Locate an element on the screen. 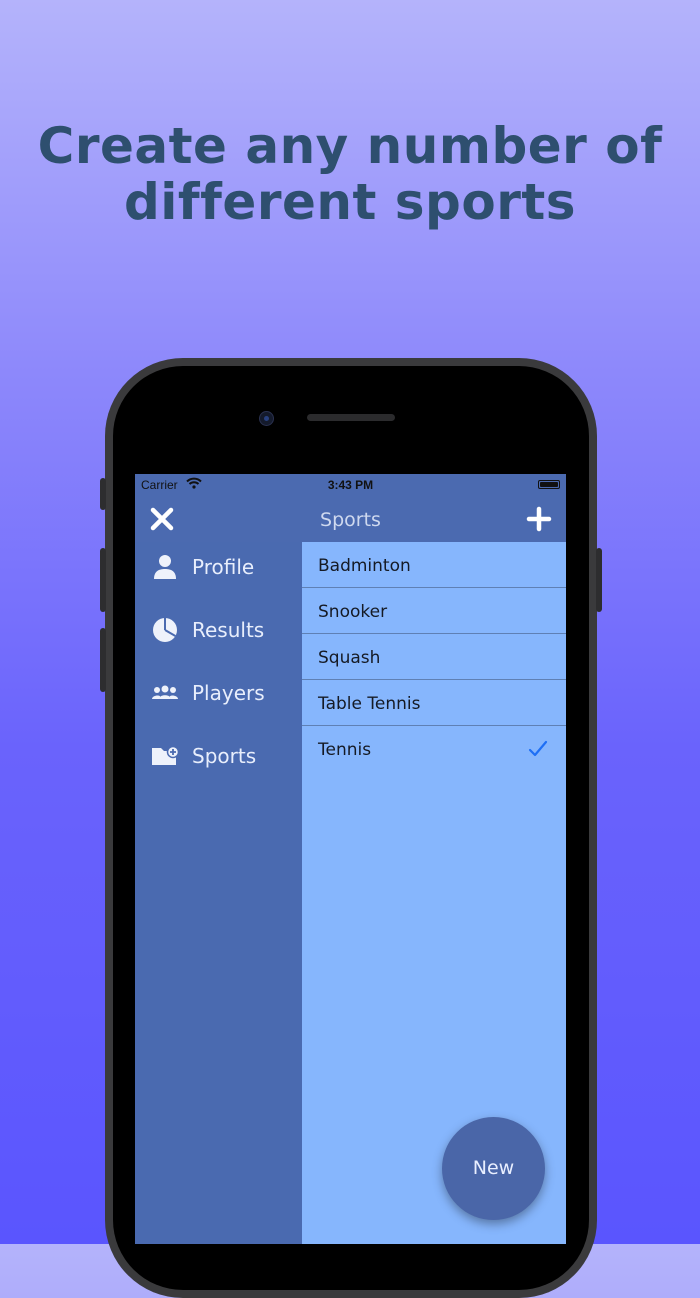  volume-up-button is located at coordinates (103, 580).